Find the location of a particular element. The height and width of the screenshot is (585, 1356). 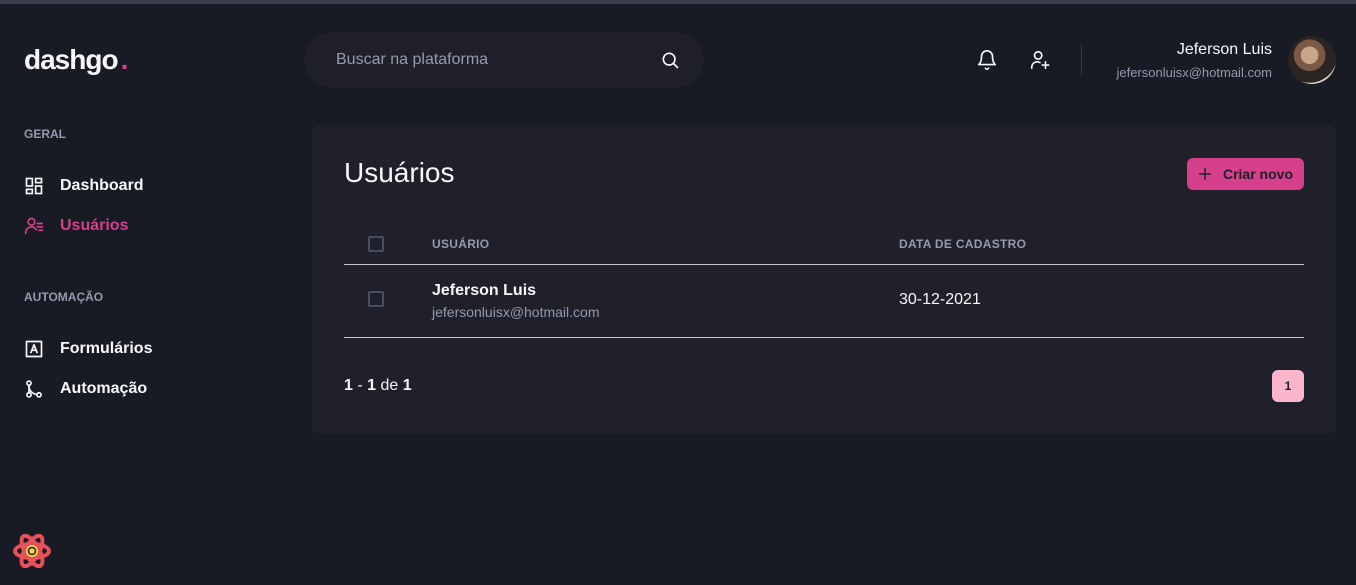

search-input: Buscar na plataforma is located at coordinates (498, 60).